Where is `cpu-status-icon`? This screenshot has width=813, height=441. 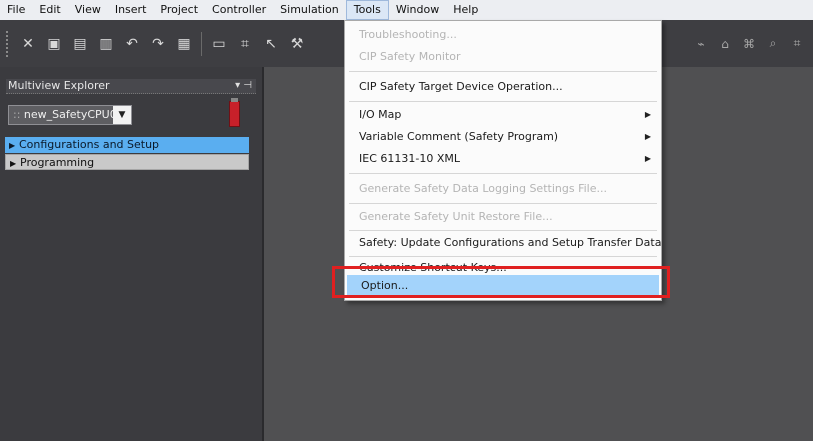
cpu-status-icon is located at coordinates (234, 112).